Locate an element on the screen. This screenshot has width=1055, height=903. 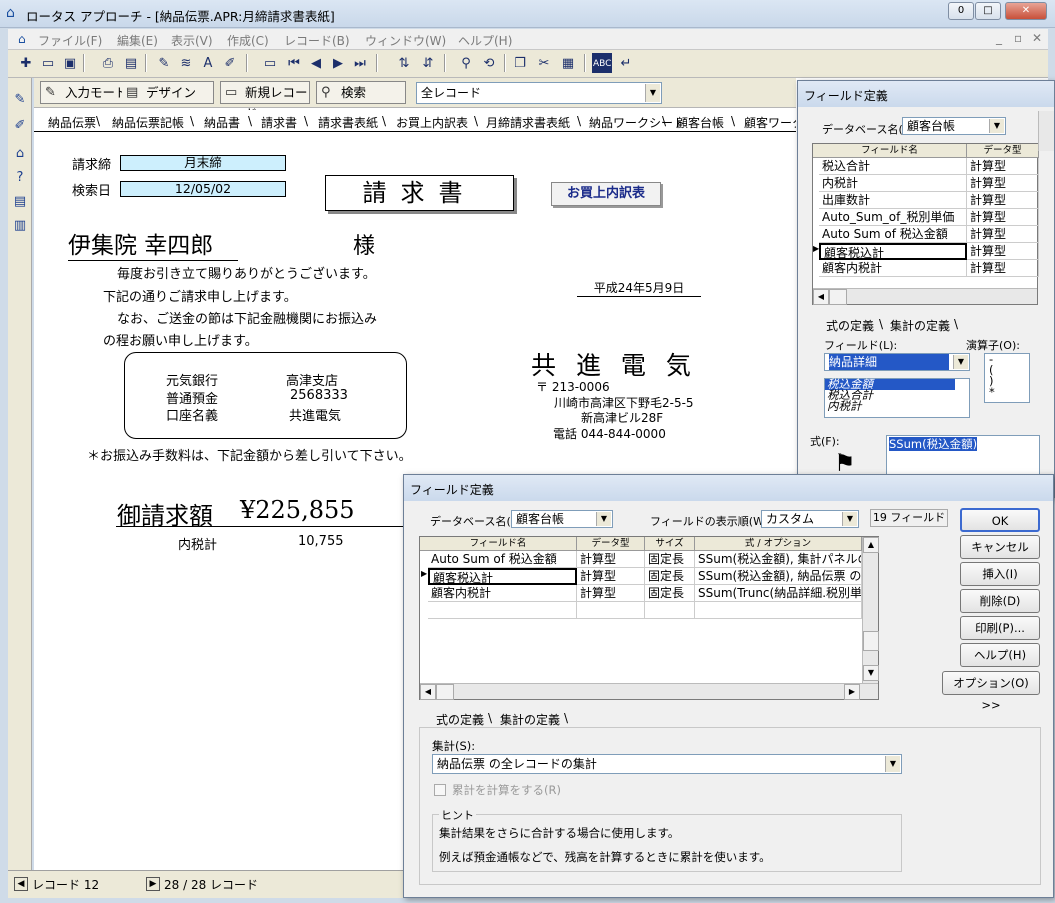
operator-item: ( is located at coordinates (1009, 370).